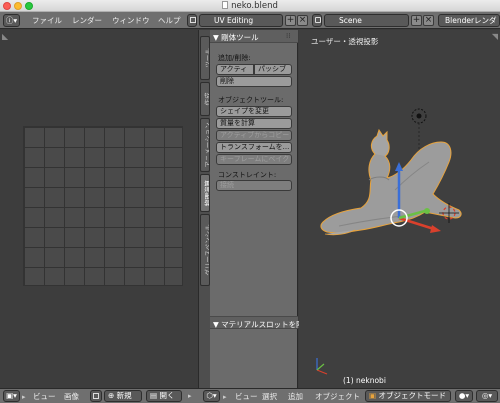 The image size is (500, 403). Describe the element at coordinates (254, 185) in the screenshot. I see `connect-button: 接続` at that location.